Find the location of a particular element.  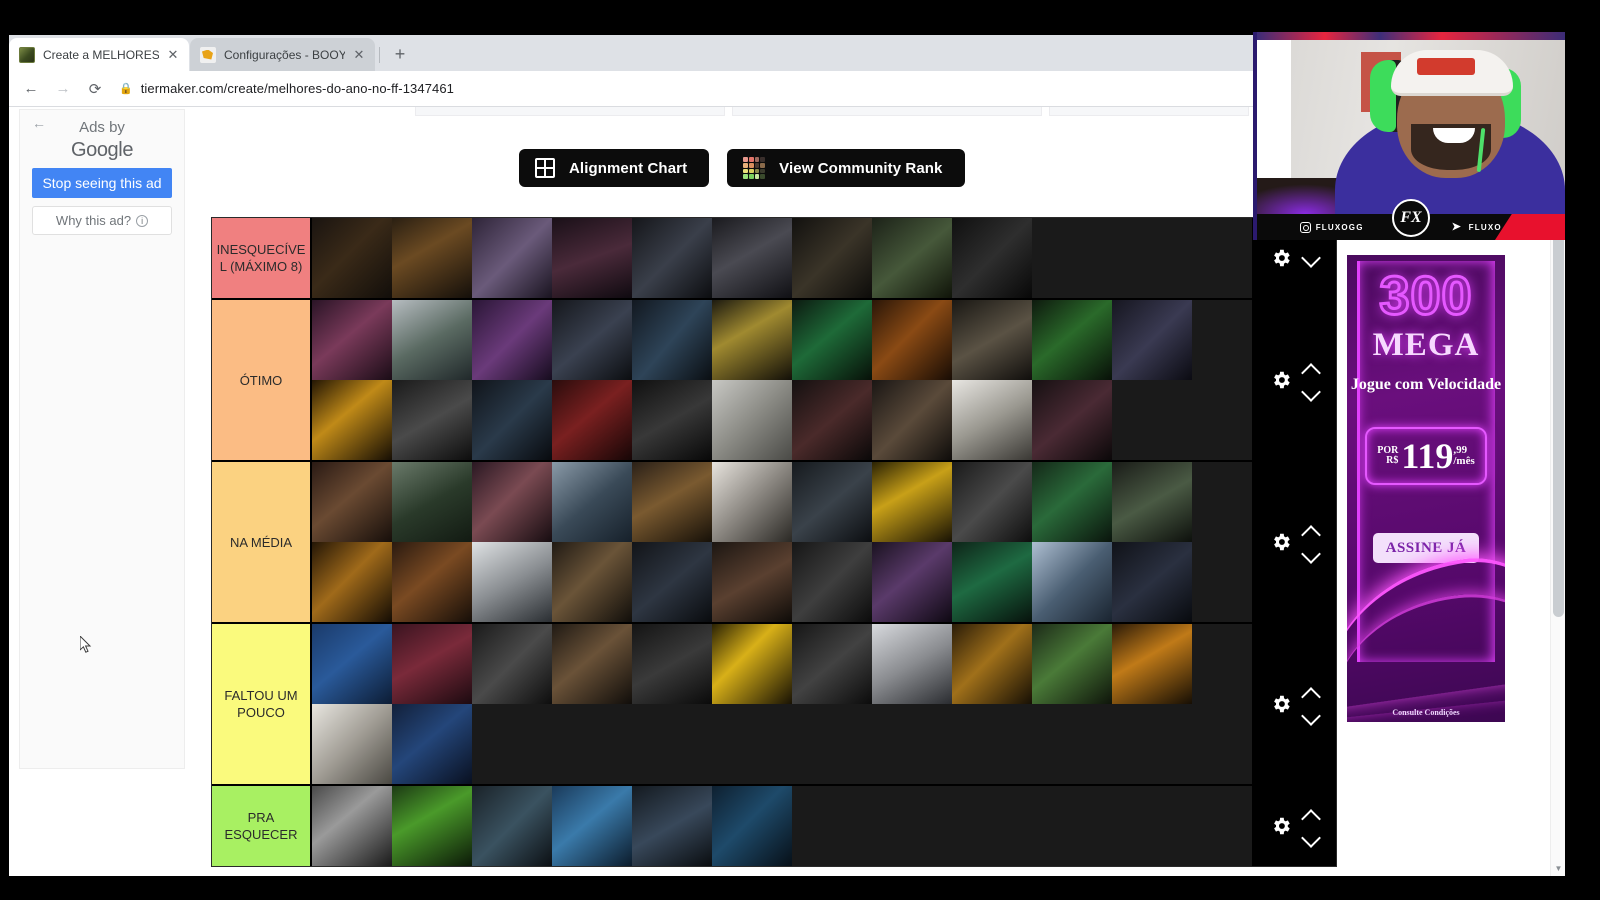

tier-label: INESQUECÍVEL (MÁXIMO 8) is located at coordinates (262, 258).